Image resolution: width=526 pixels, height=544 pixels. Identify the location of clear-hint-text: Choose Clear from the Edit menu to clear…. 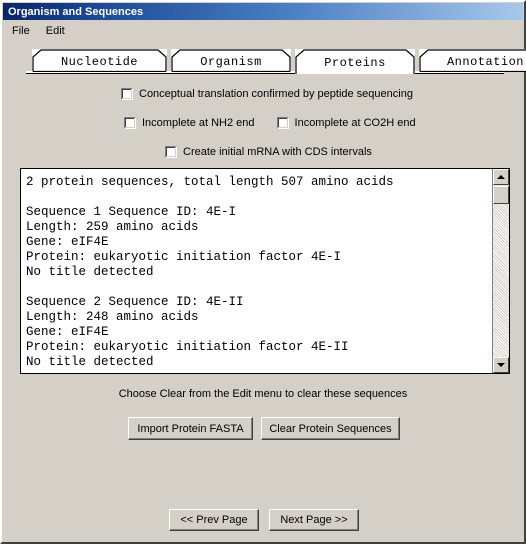
(263, 394).